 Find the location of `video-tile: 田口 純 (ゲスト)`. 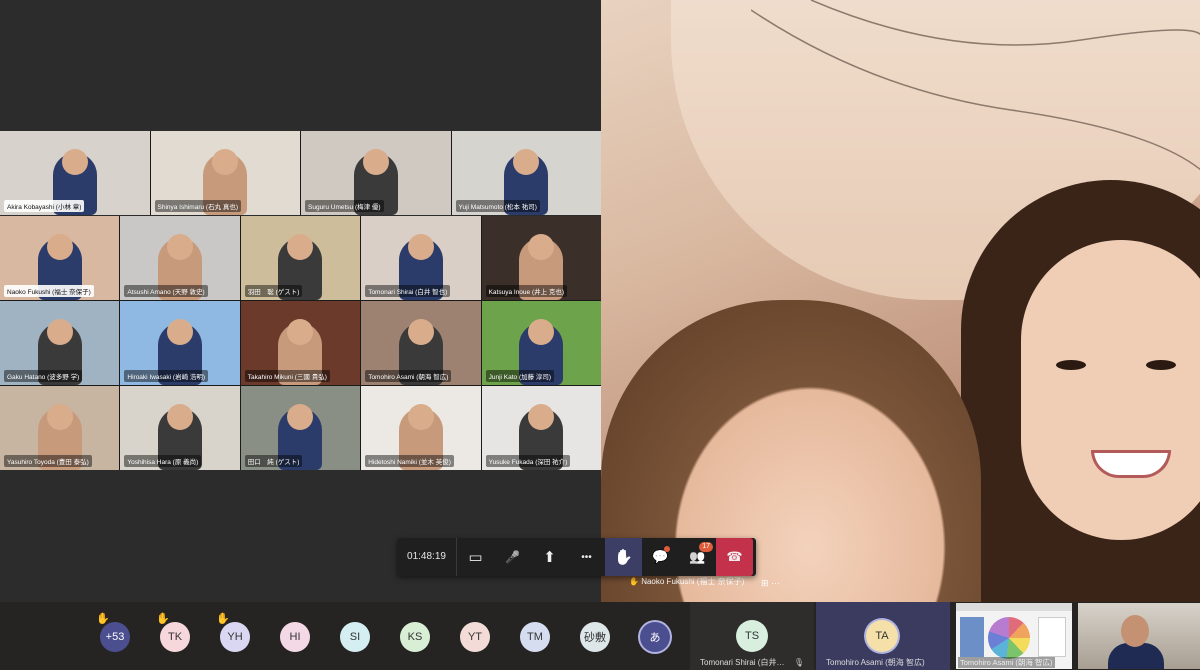

video-tile: 田口 純 (ゲスト) is located at coordinates (300, 428).